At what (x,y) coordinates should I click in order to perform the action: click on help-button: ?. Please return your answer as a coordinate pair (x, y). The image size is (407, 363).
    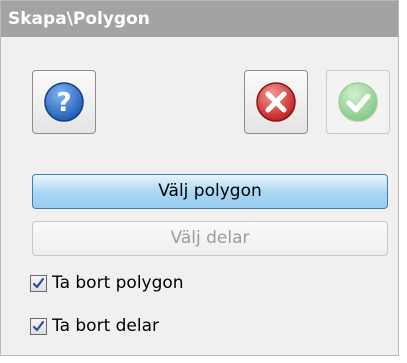
    Looking at the image, I should click on (64, 102).